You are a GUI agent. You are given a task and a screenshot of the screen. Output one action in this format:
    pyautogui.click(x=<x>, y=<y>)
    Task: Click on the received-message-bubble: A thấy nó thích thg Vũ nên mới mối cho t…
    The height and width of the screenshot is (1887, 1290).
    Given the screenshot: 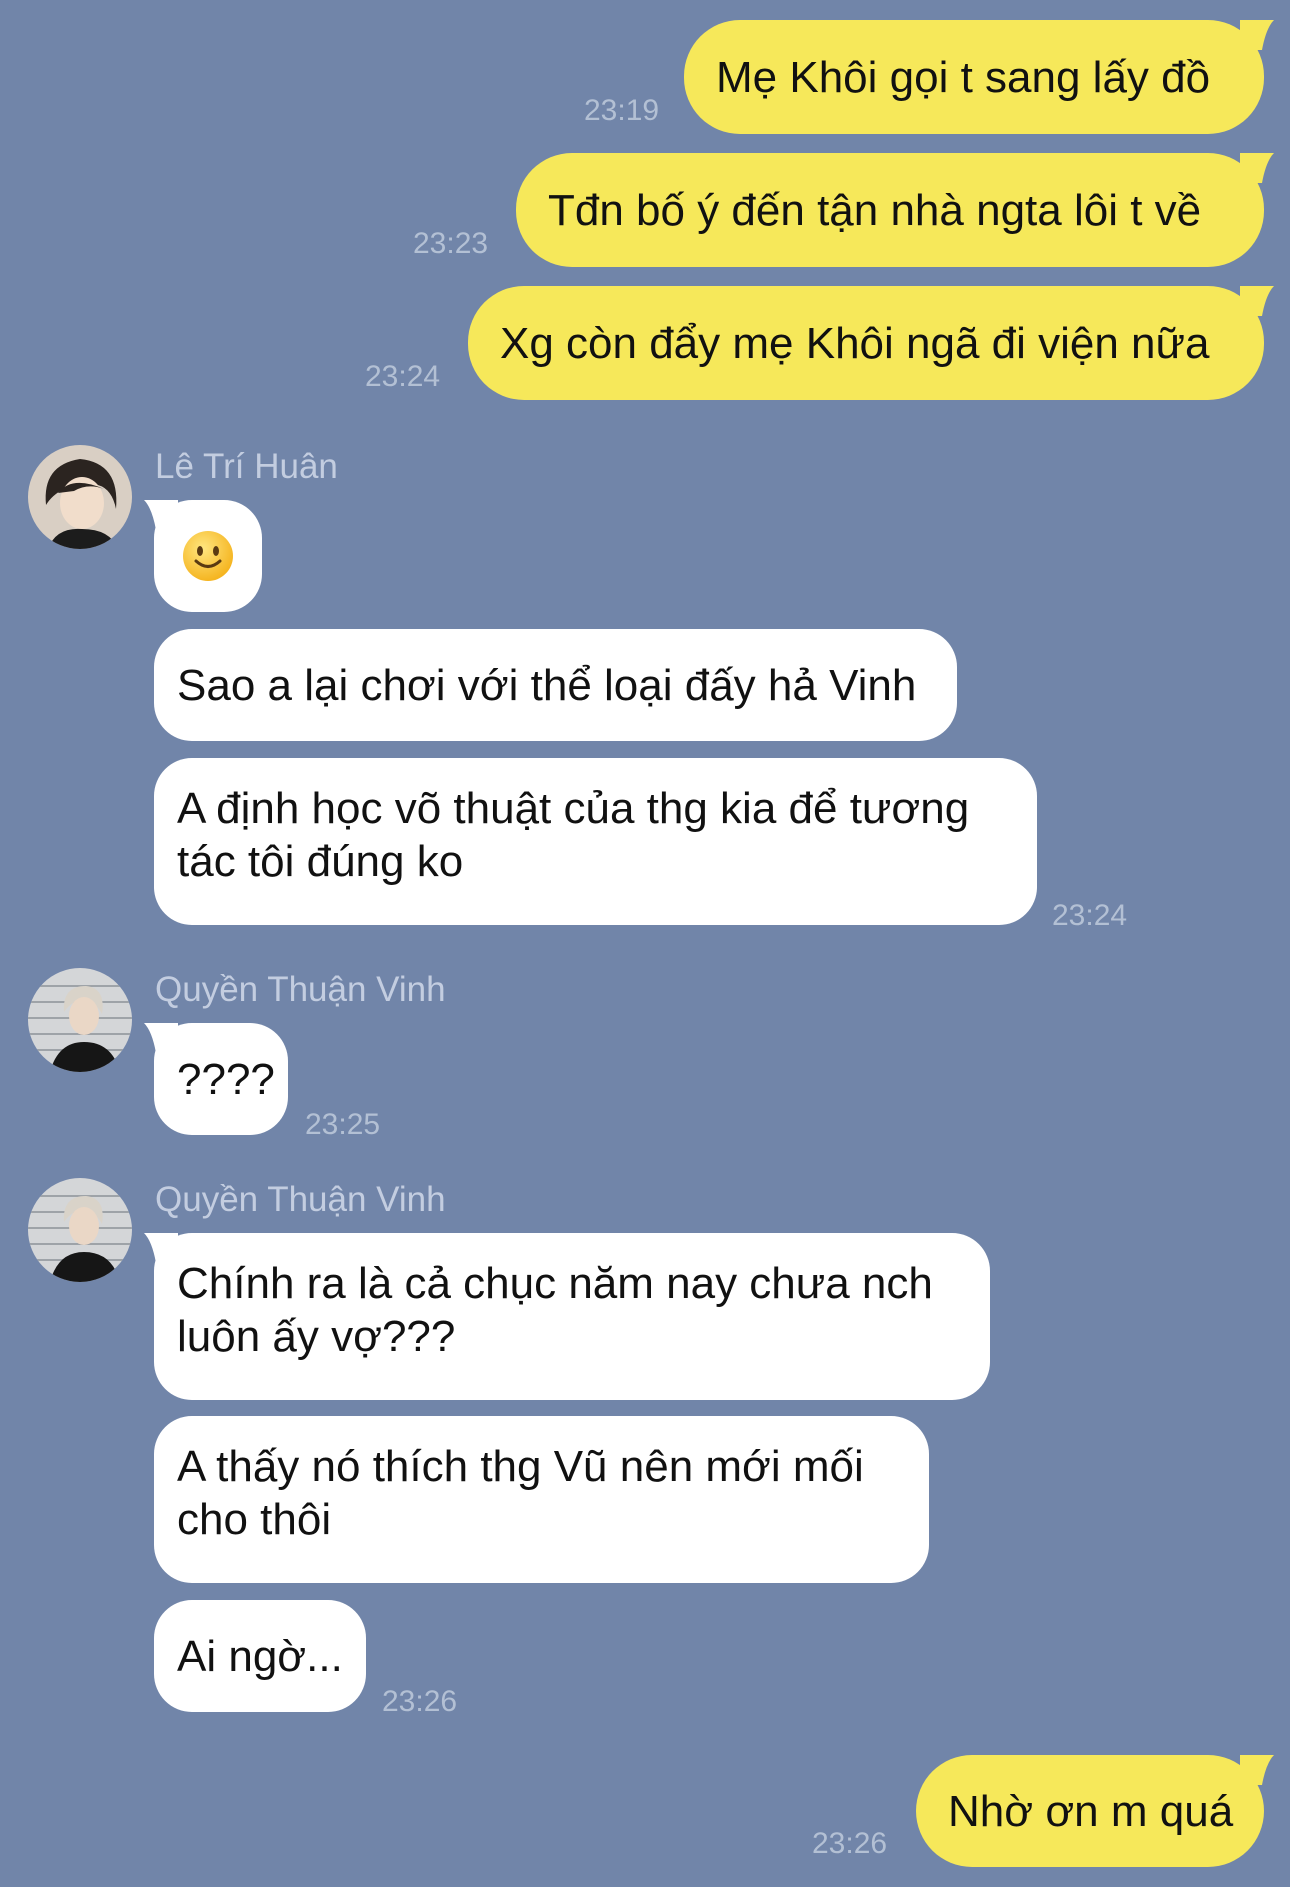 What is the action you would take?
    pyautogui.click(x=541, y=1499)
    